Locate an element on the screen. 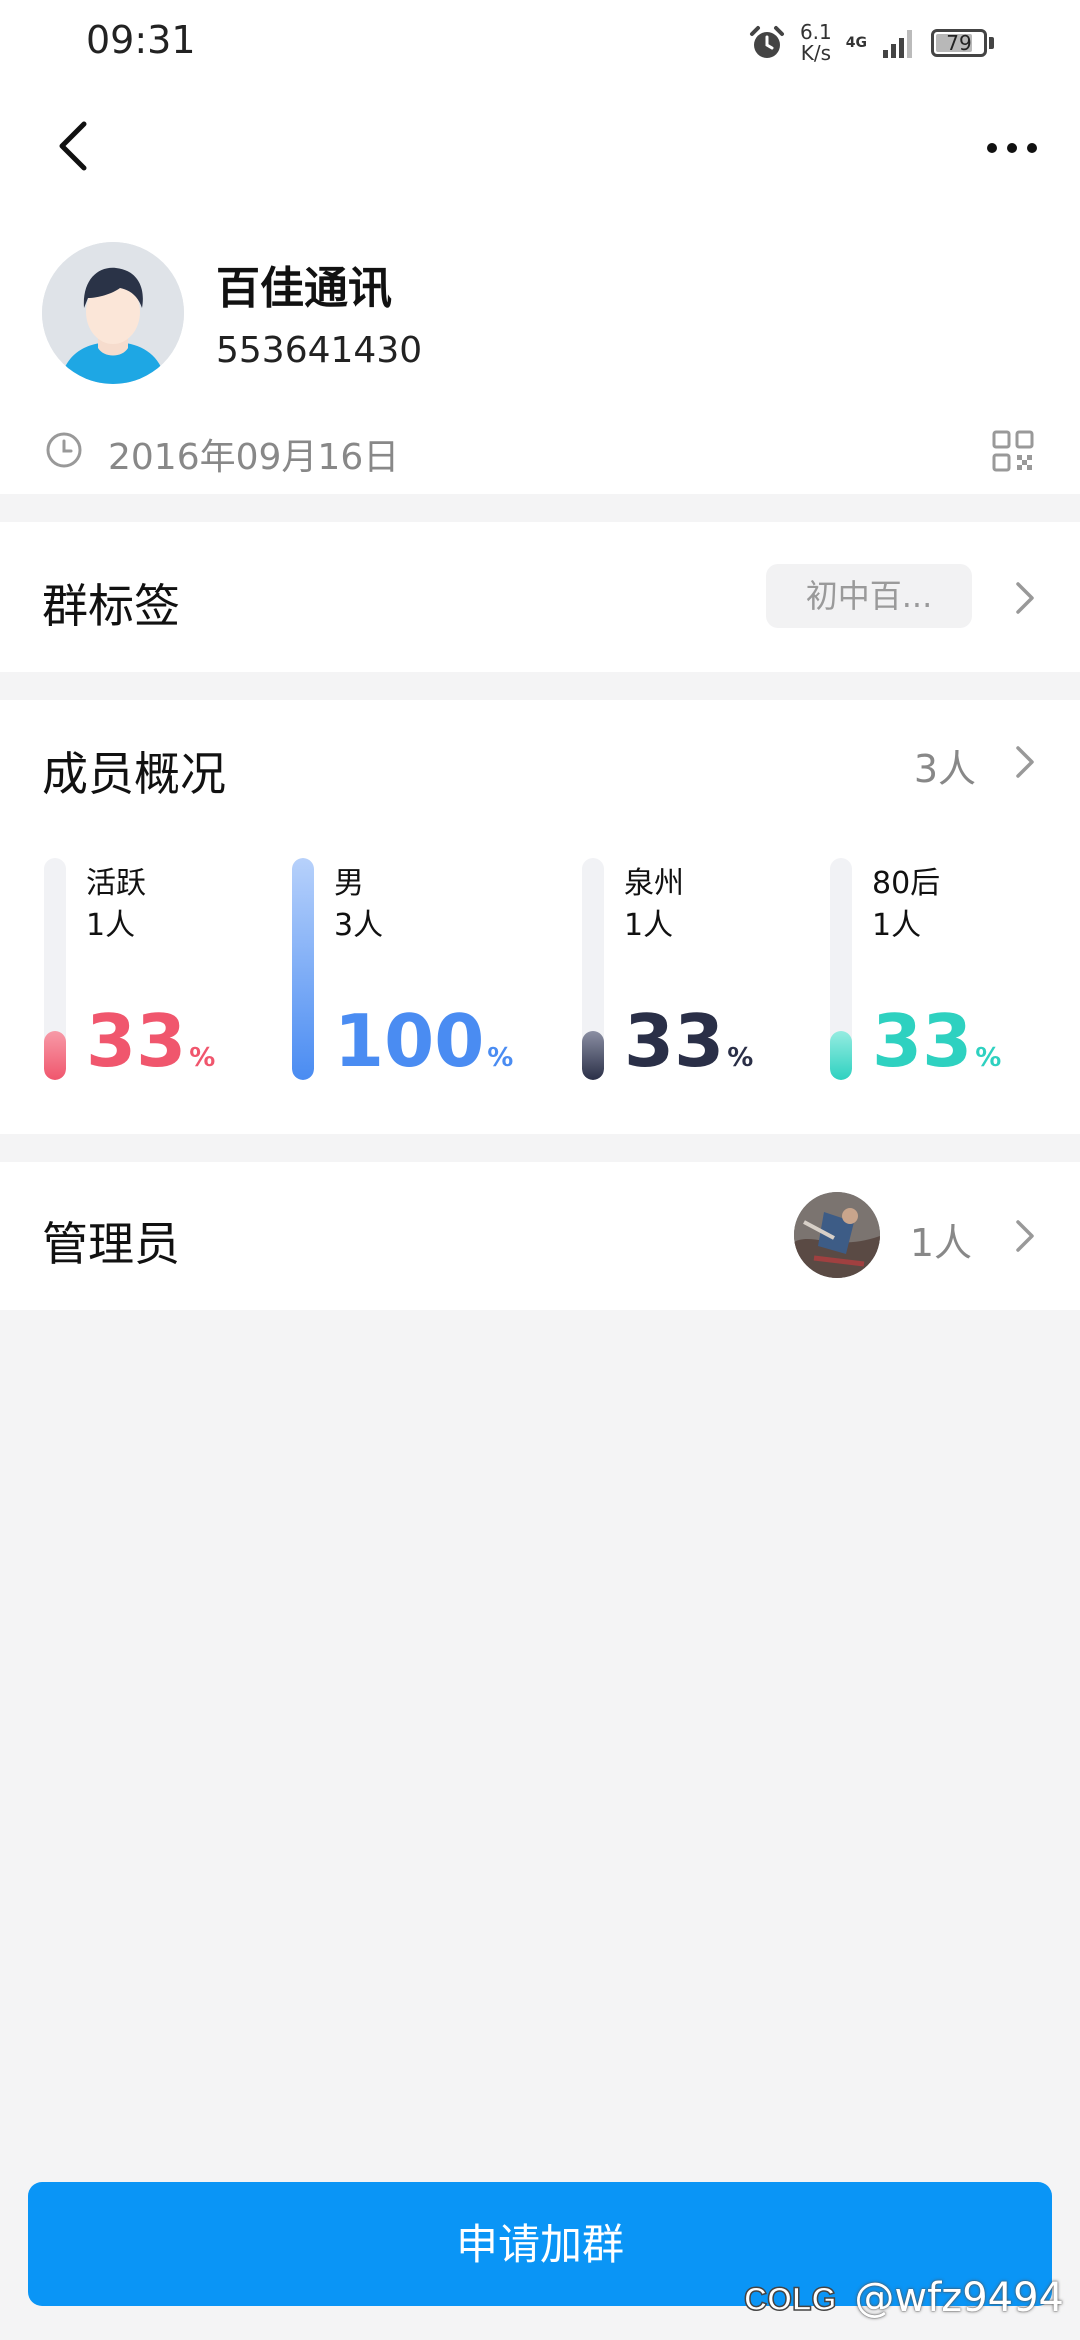 The height and width of the screenshot is (2340, 1080). net-speed-value: 6.1 is located at coordinates (815, 32).